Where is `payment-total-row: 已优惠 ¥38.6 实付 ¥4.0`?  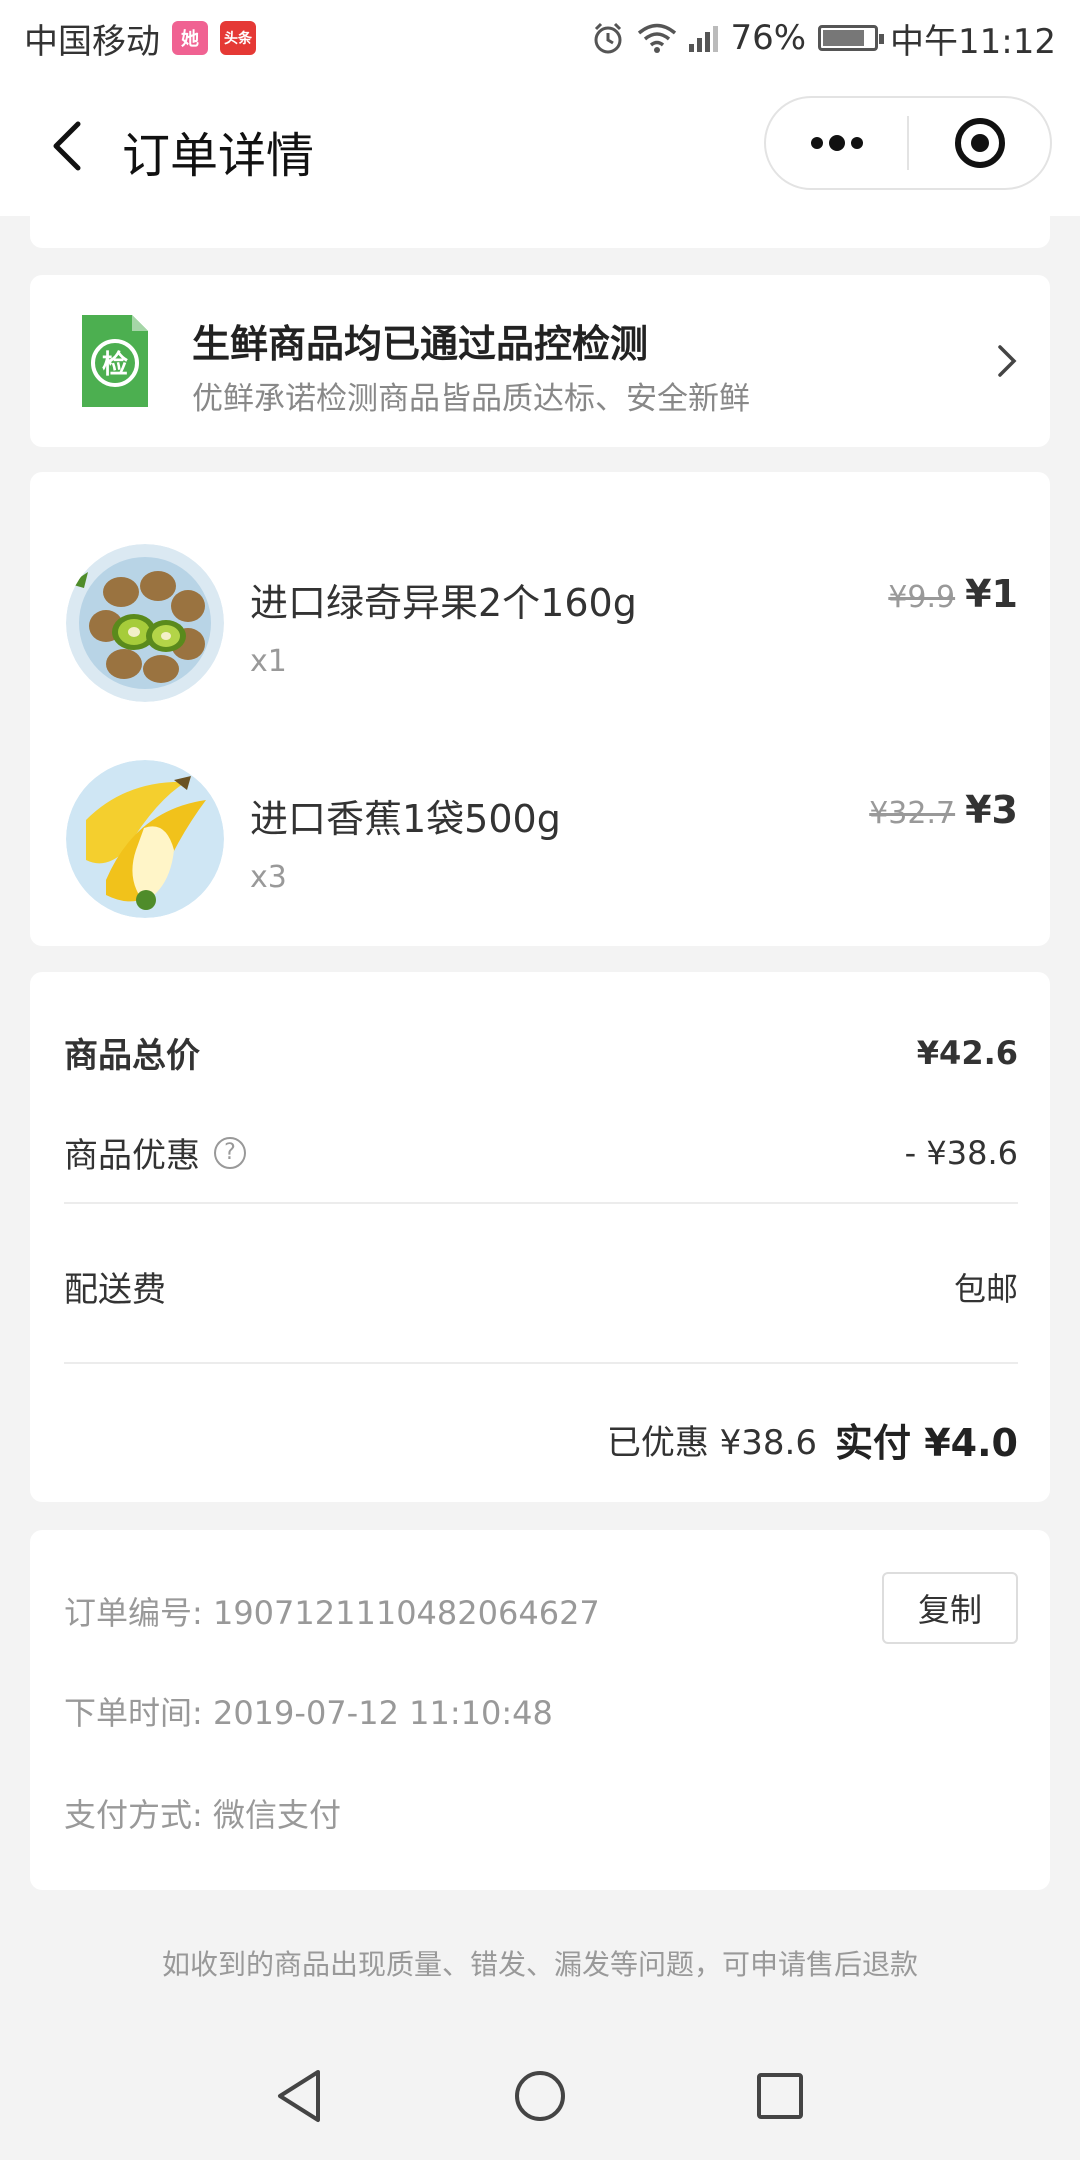
payment-total-row: 已优惠 ¥38.6 实付 ¥4.0 is located at coordinates (541, 1439).